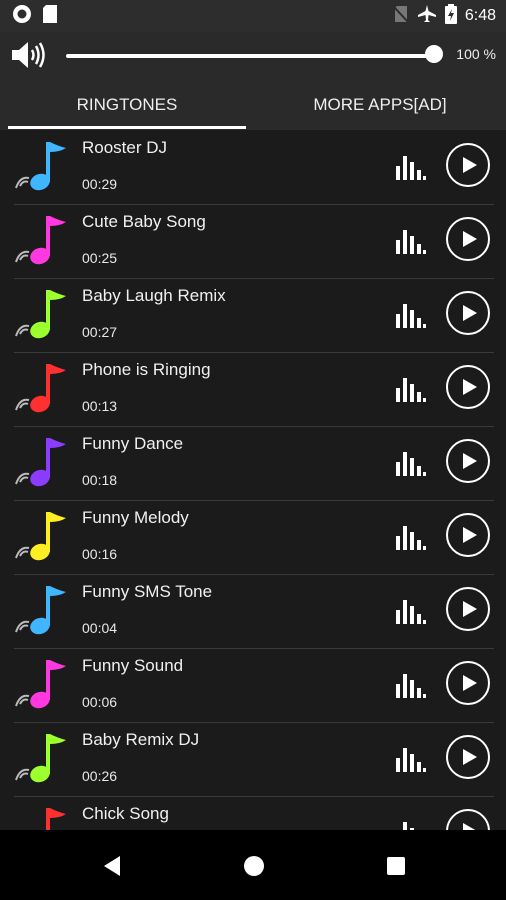 The height and width of the screenshot is (900, 506). What do you see at coordinates (144, 221) in the screenshot?
I see `ringtone-title: Cute Baby Song` at bounding box center [144, 221].